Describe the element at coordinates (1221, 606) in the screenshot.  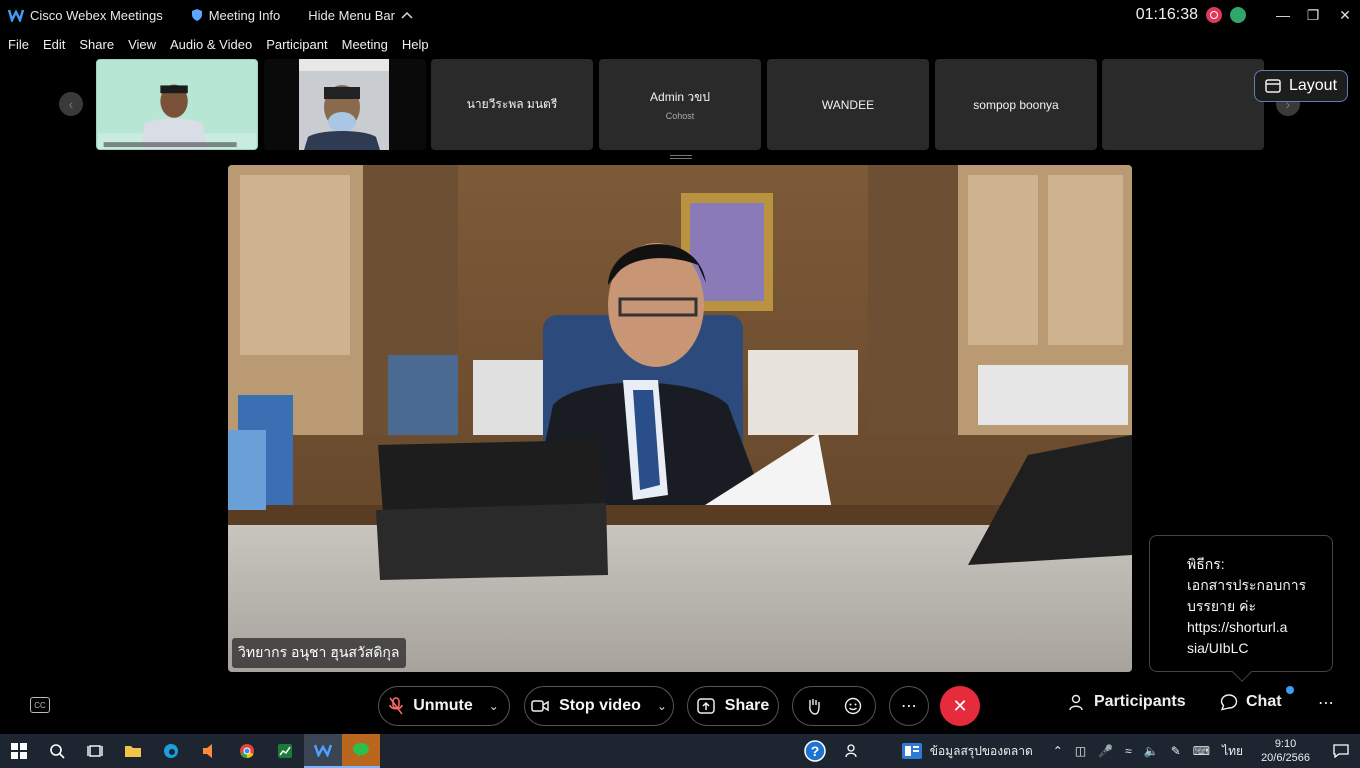
I see `chat-message-line: บรรยาย ค่ะ` at that location.